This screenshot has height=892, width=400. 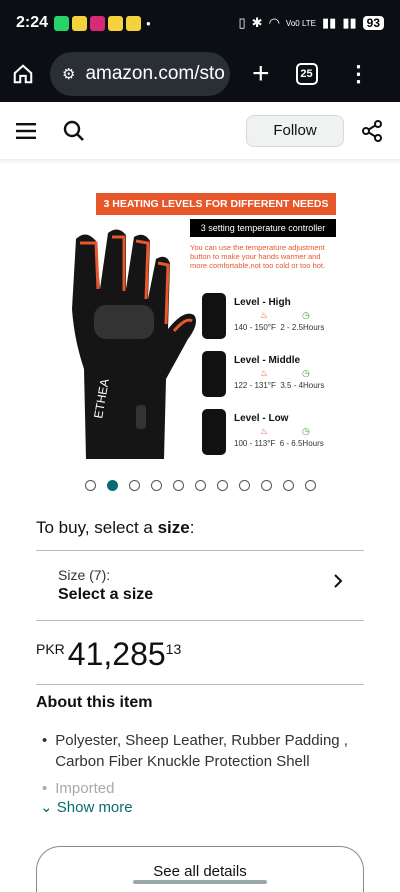 What do you see at coordinates (200, 585) in the screenshot?
I see `size-selector: Size (7): Select a size` at bounding box center [200, 585].